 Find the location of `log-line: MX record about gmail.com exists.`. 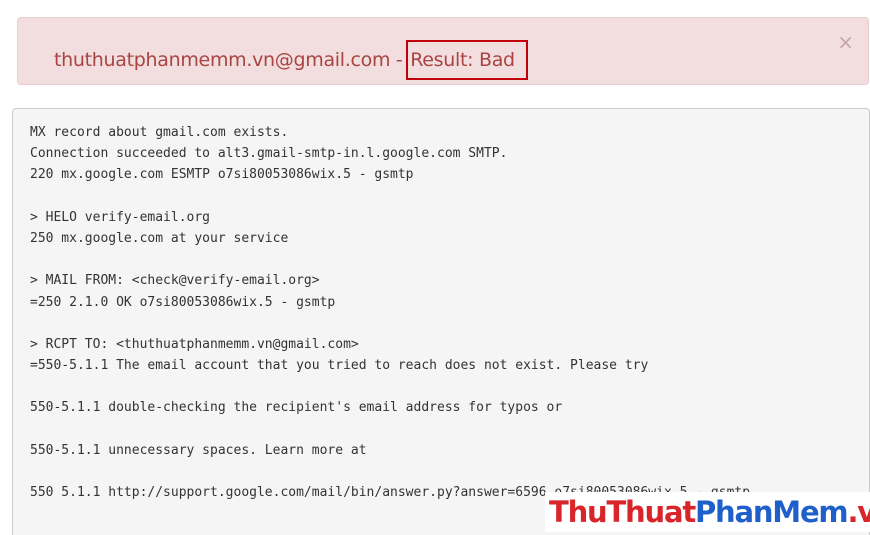

log-line: MX record about gmail.com exists. is located at coordinates (159, 132).